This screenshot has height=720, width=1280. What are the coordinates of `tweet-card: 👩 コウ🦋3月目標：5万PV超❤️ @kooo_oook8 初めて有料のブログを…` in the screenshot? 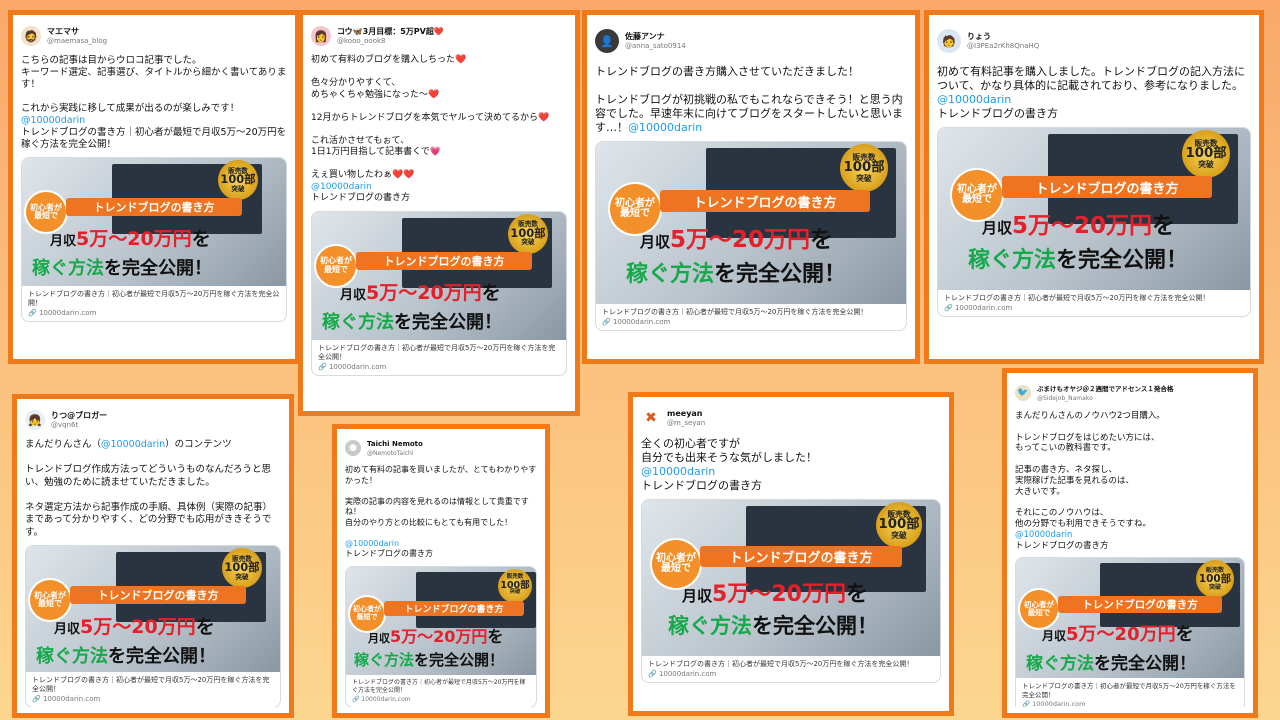 It's located at (439, 213).